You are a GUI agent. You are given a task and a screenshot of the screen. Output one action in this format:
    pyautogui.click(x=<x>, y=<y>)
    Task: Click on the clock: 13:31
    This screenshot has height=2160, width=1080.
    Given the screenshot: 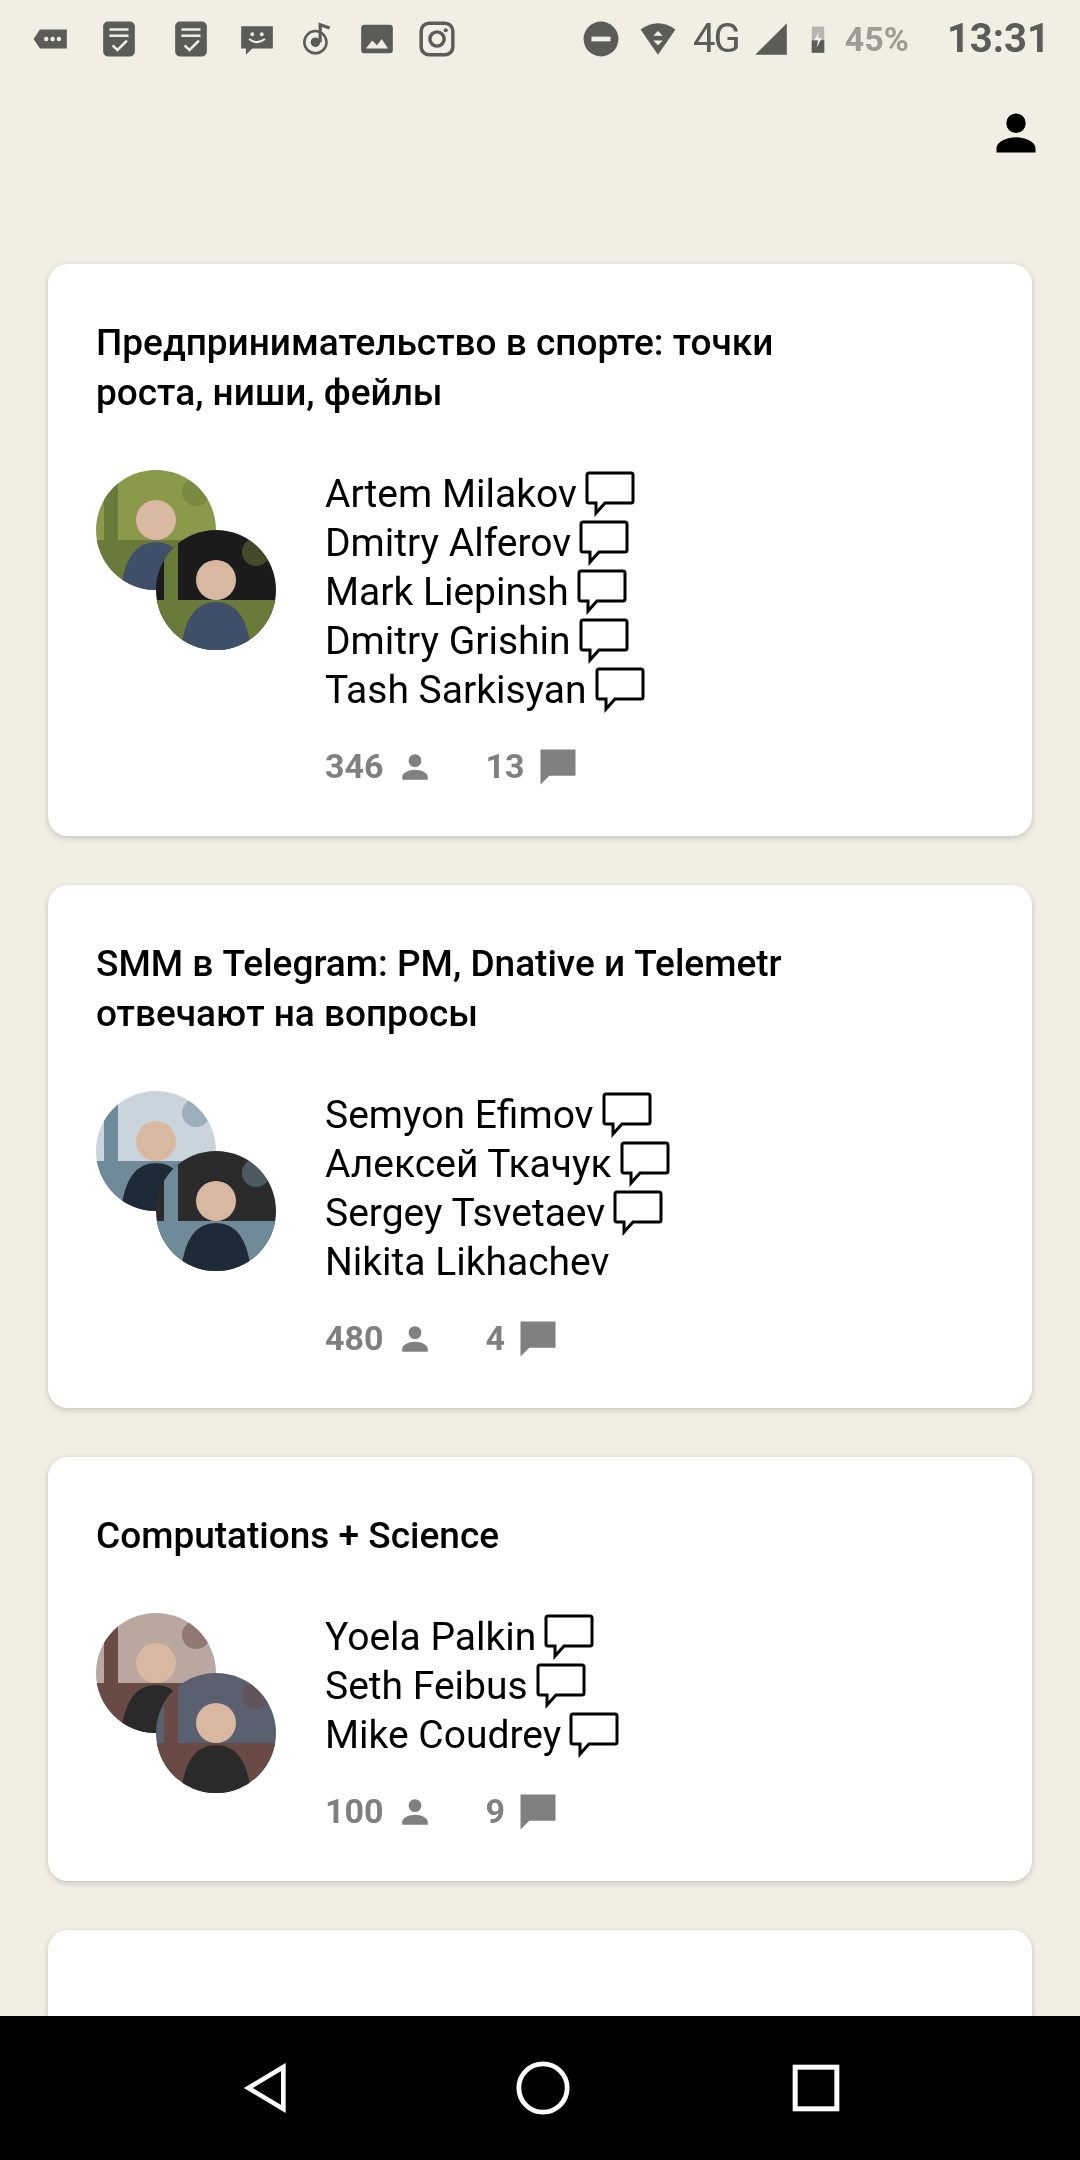 What is the action you would take?
    pyautogui.click(x=998, y=39)
    